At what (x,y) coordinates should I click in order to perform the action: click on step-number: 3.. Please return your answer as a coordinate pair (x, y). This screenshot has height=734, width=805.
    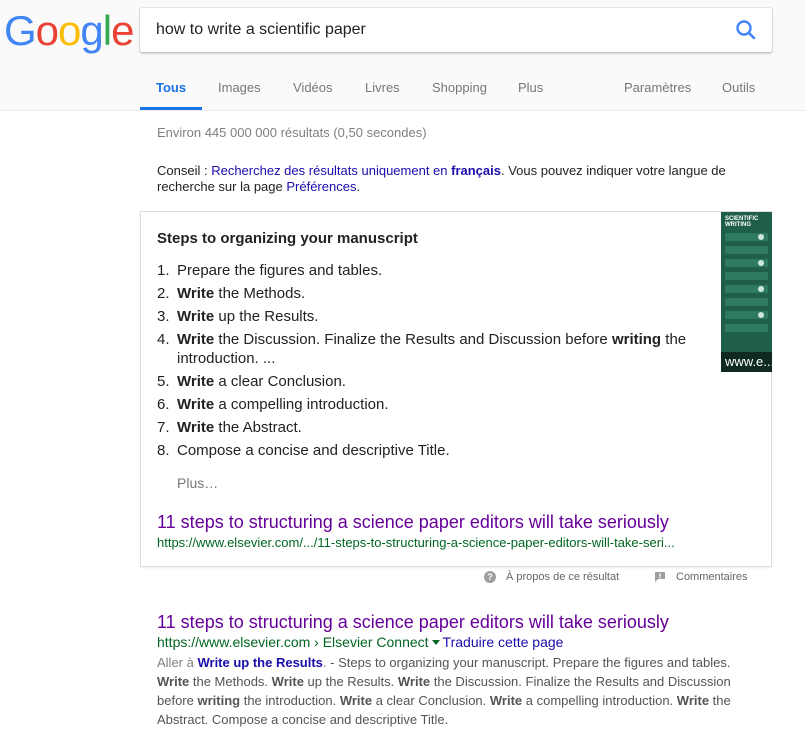
    Looking at the image, I should click on (163, 316).